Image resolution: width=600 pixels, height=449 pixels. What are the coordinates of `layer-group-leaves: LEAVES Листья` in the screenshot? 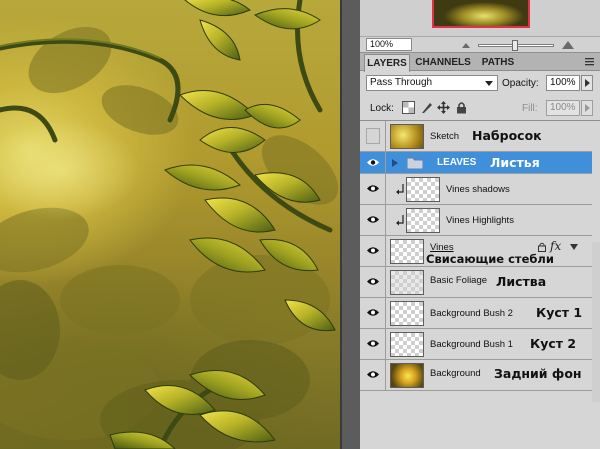 It's located at (476, 163).